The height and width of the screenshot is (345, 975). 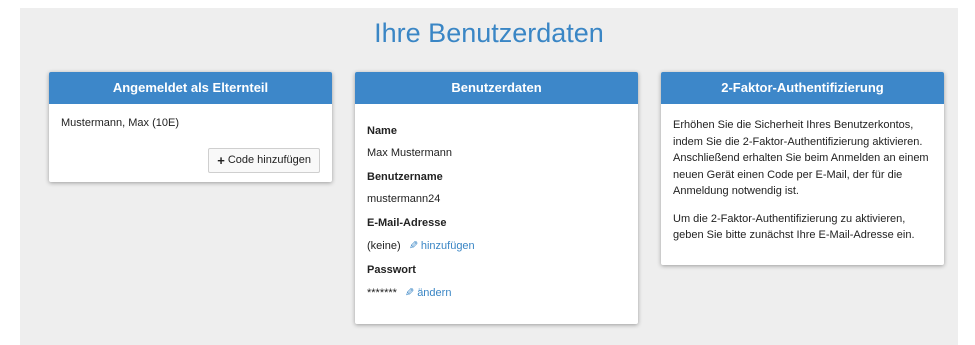 What do you see at coordinates (382, 292) in the screenshot?
I see `password-text: *******` at bounding box center [382, 292].